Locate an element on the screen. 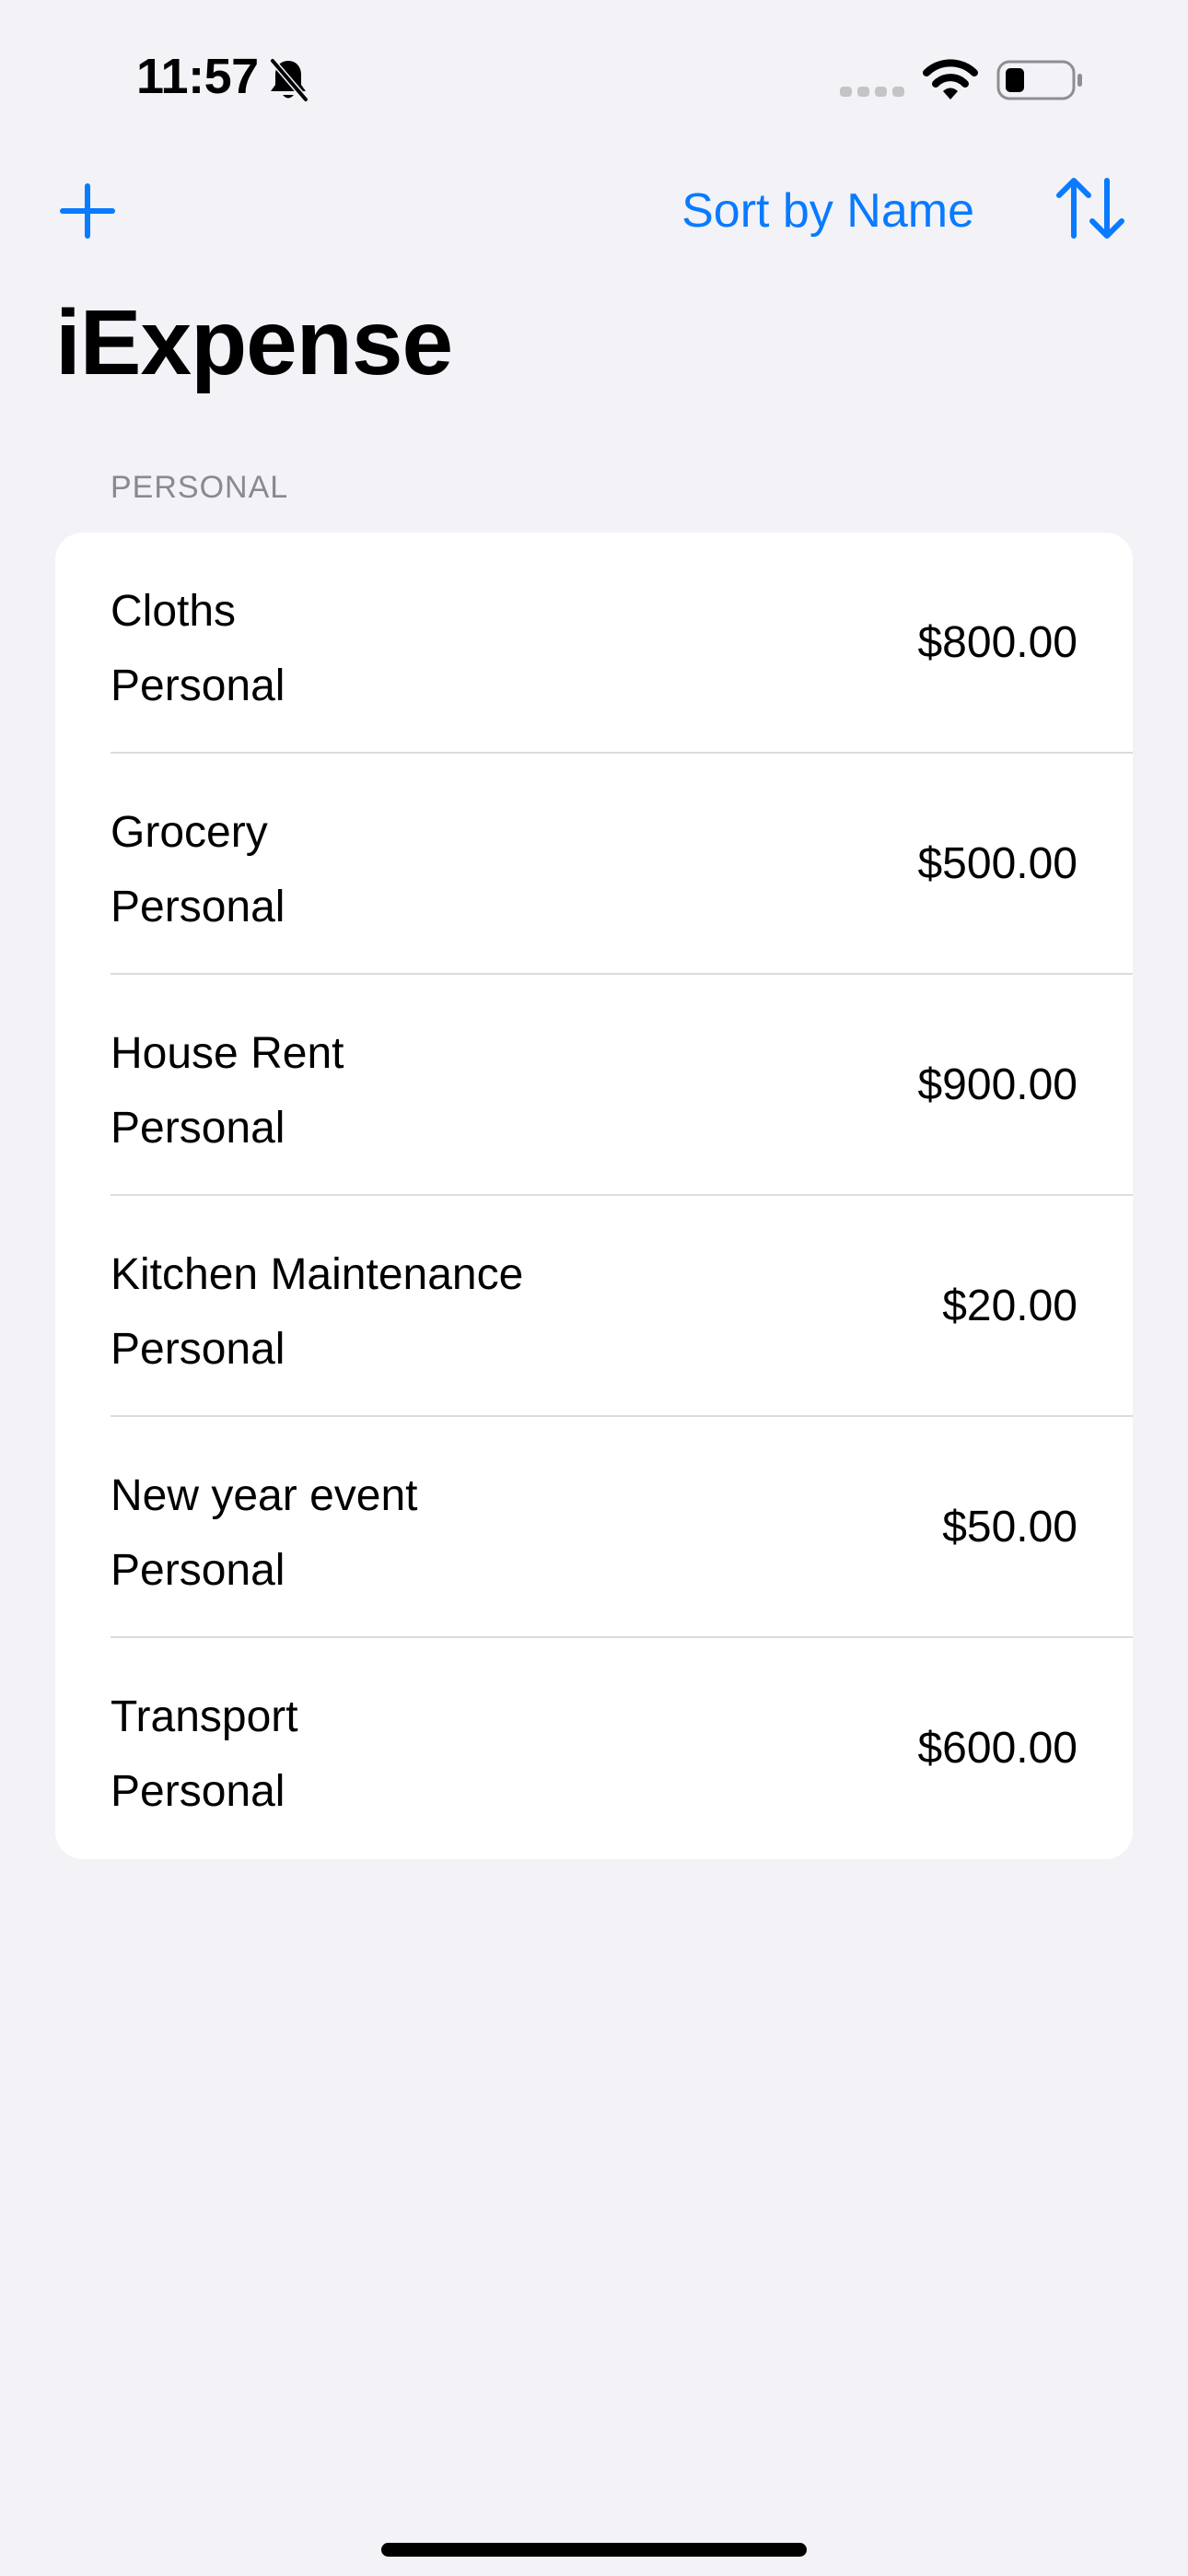 The height and width of the screenshot is (2576, 1188). expense-amount: $800.00 is located at coordinates (997, 642).